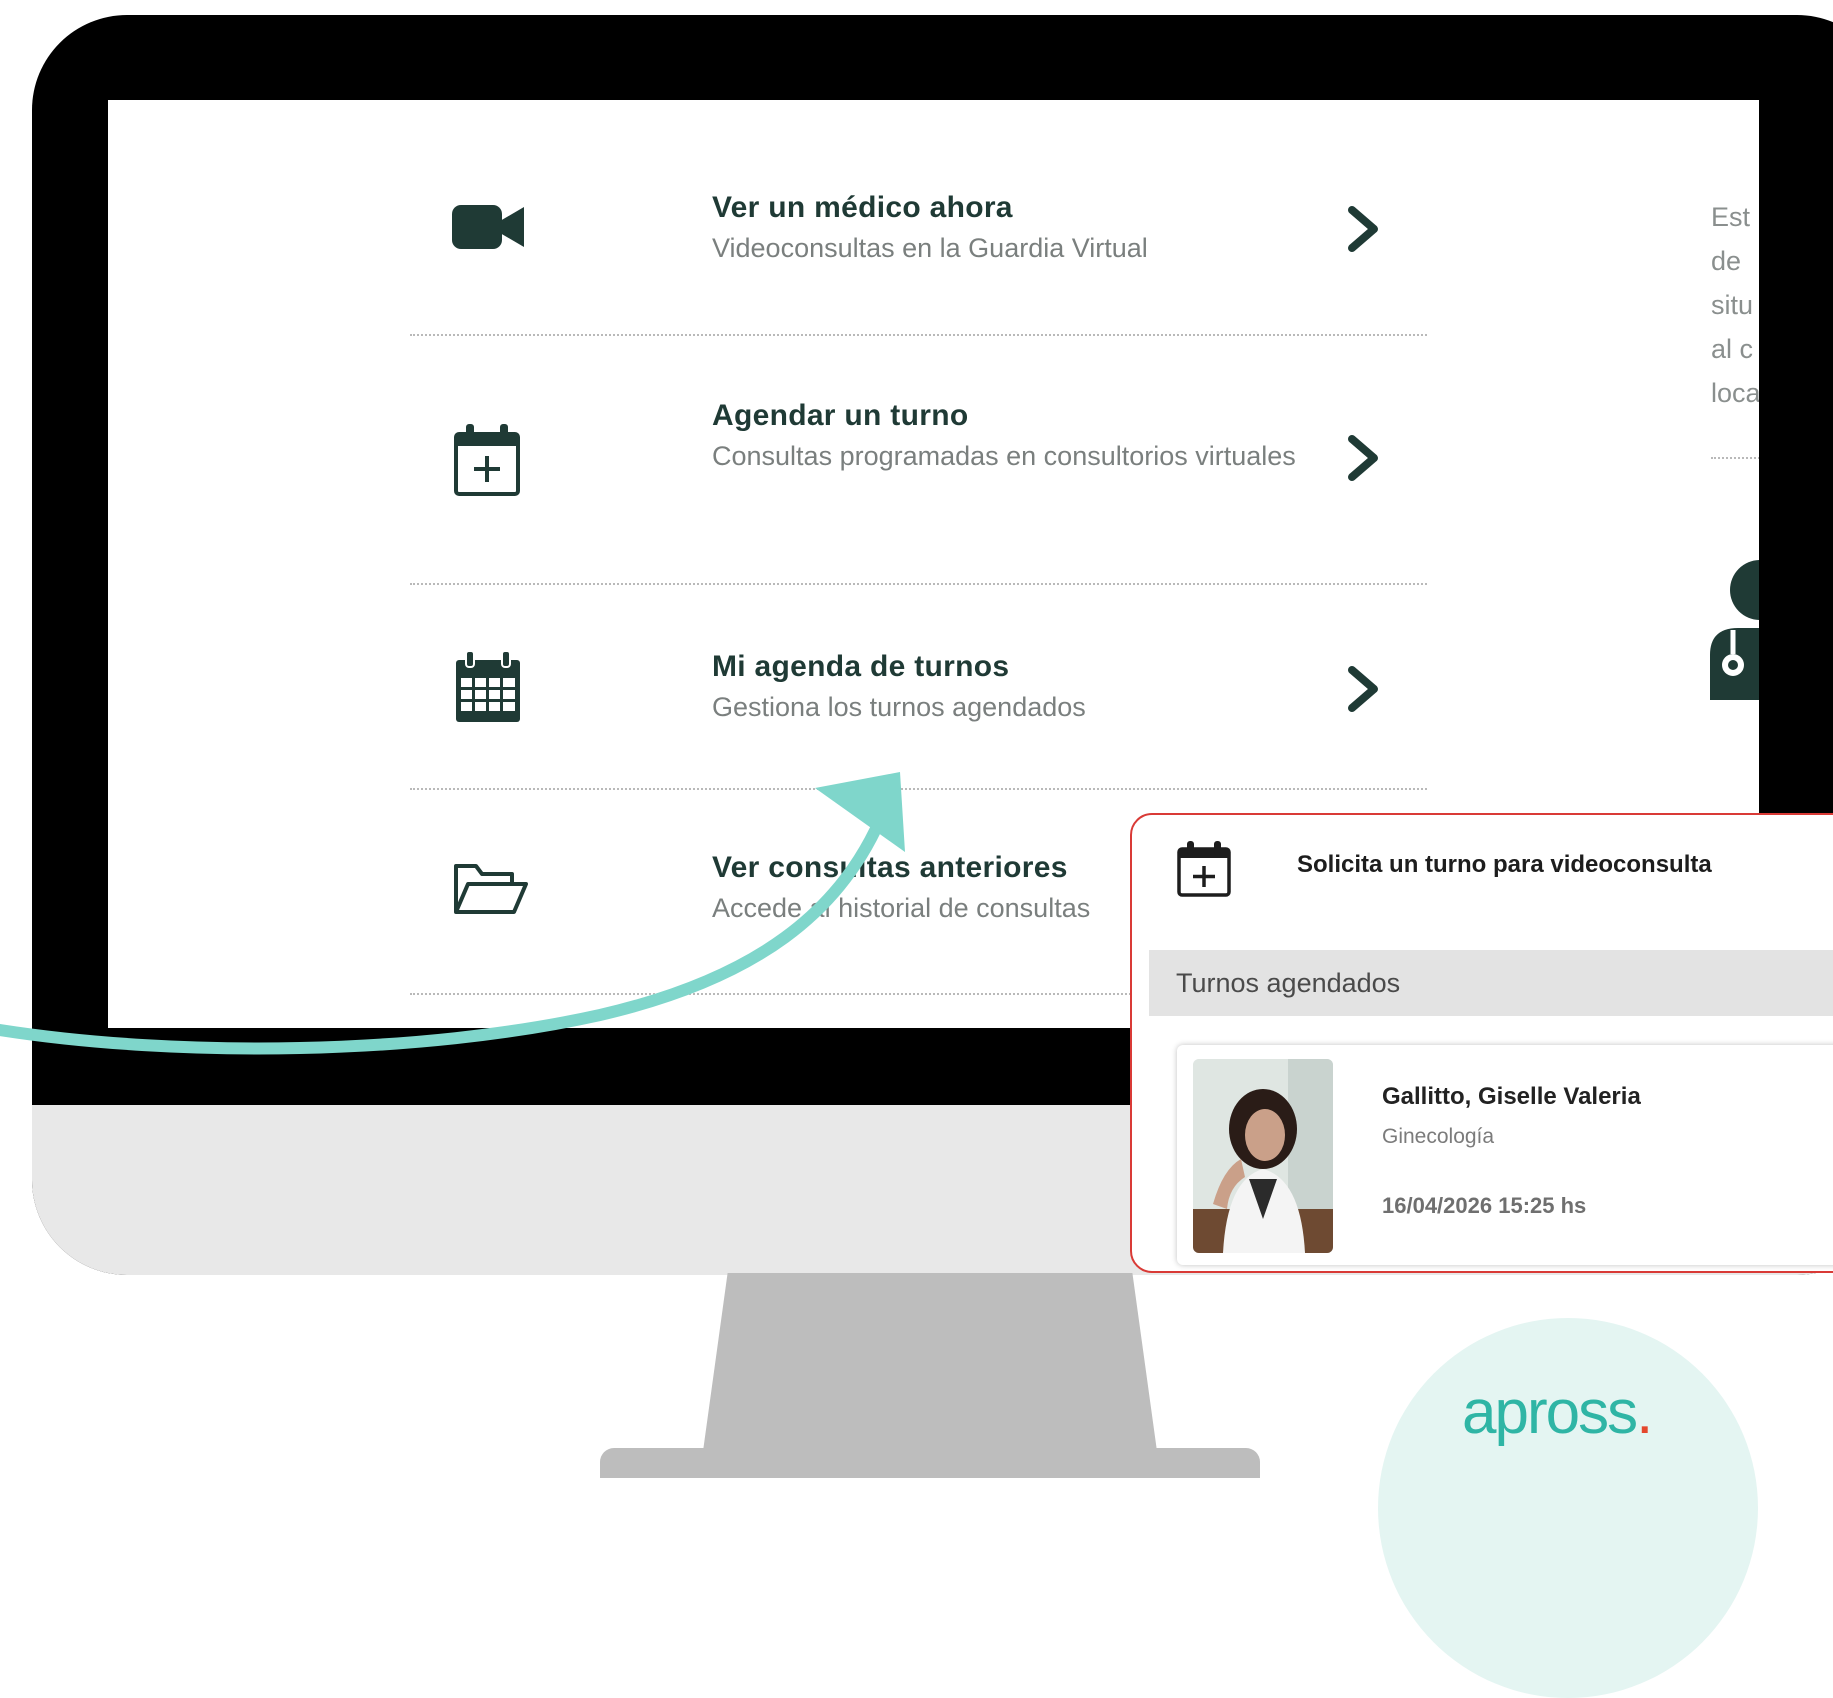 The height and width of the screenshot is (1698, 1833). What do you see at coordinates (1438, 1136) in the screenshot?
I see `doctor-specialty: Ginecología` at bounding box center [1438, 1136].